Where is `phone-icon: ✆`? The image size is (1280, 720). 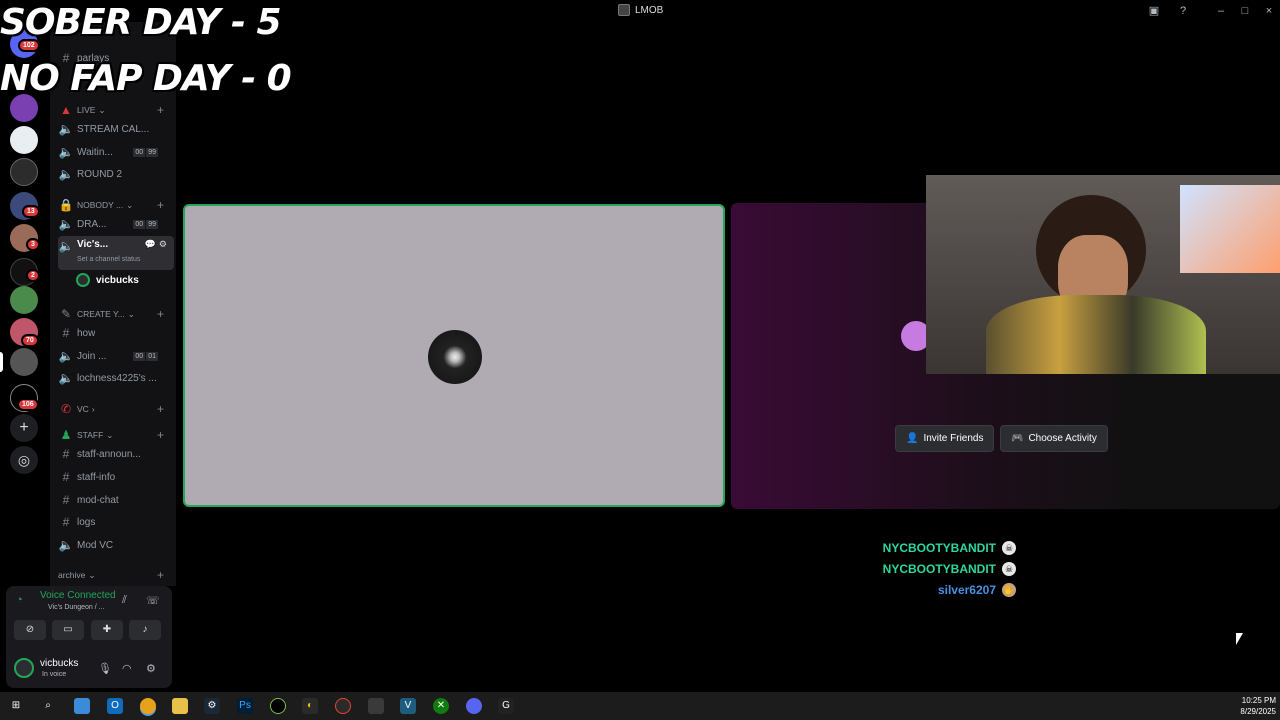 phone-icon: ✆ is located at coordinates (66, 409).